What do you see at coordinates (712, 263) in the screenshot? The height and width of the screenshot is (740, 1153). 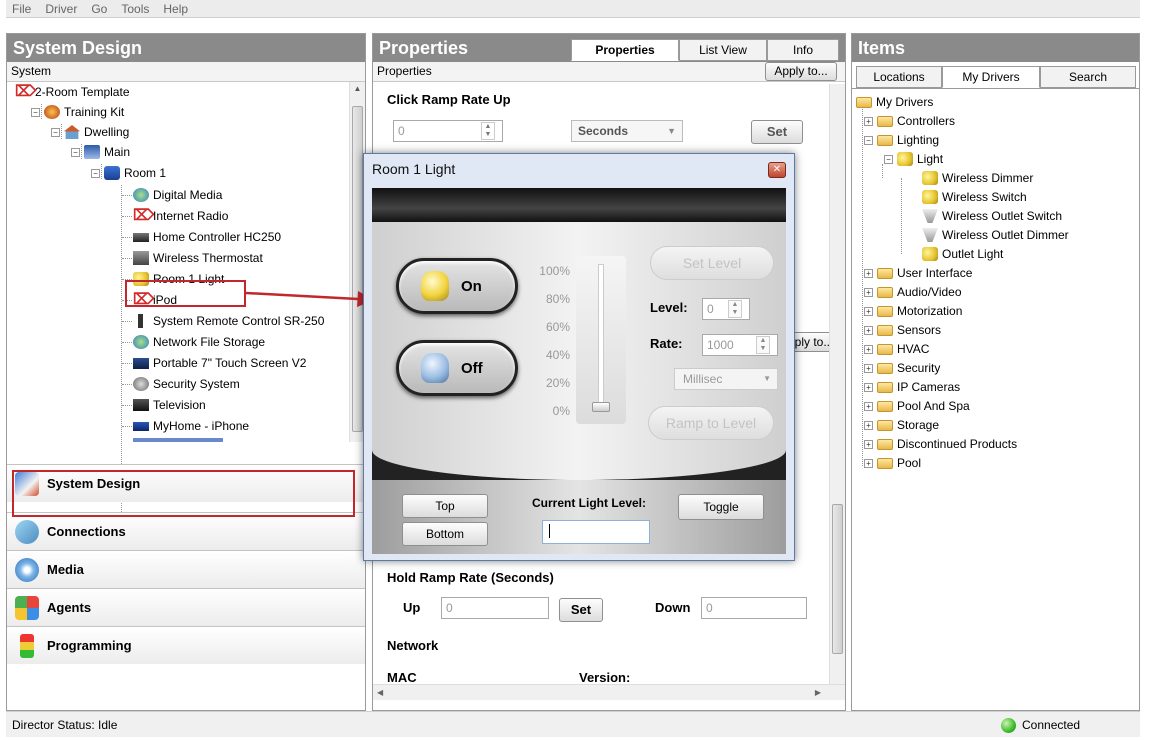 I see `set-level-button: Set Level` at bounding box center [712, 263].